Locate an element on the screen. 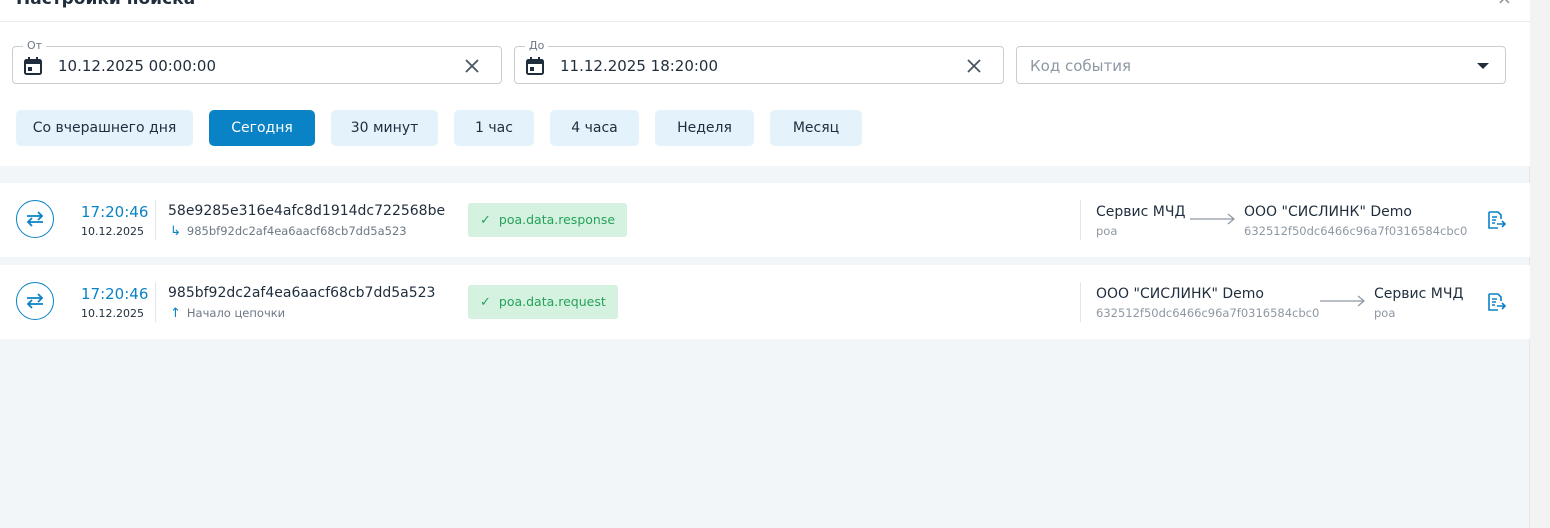 The height and width of the screenshot is (528, 1550). receiver-id: poa is located at coordinates (1385, 313).